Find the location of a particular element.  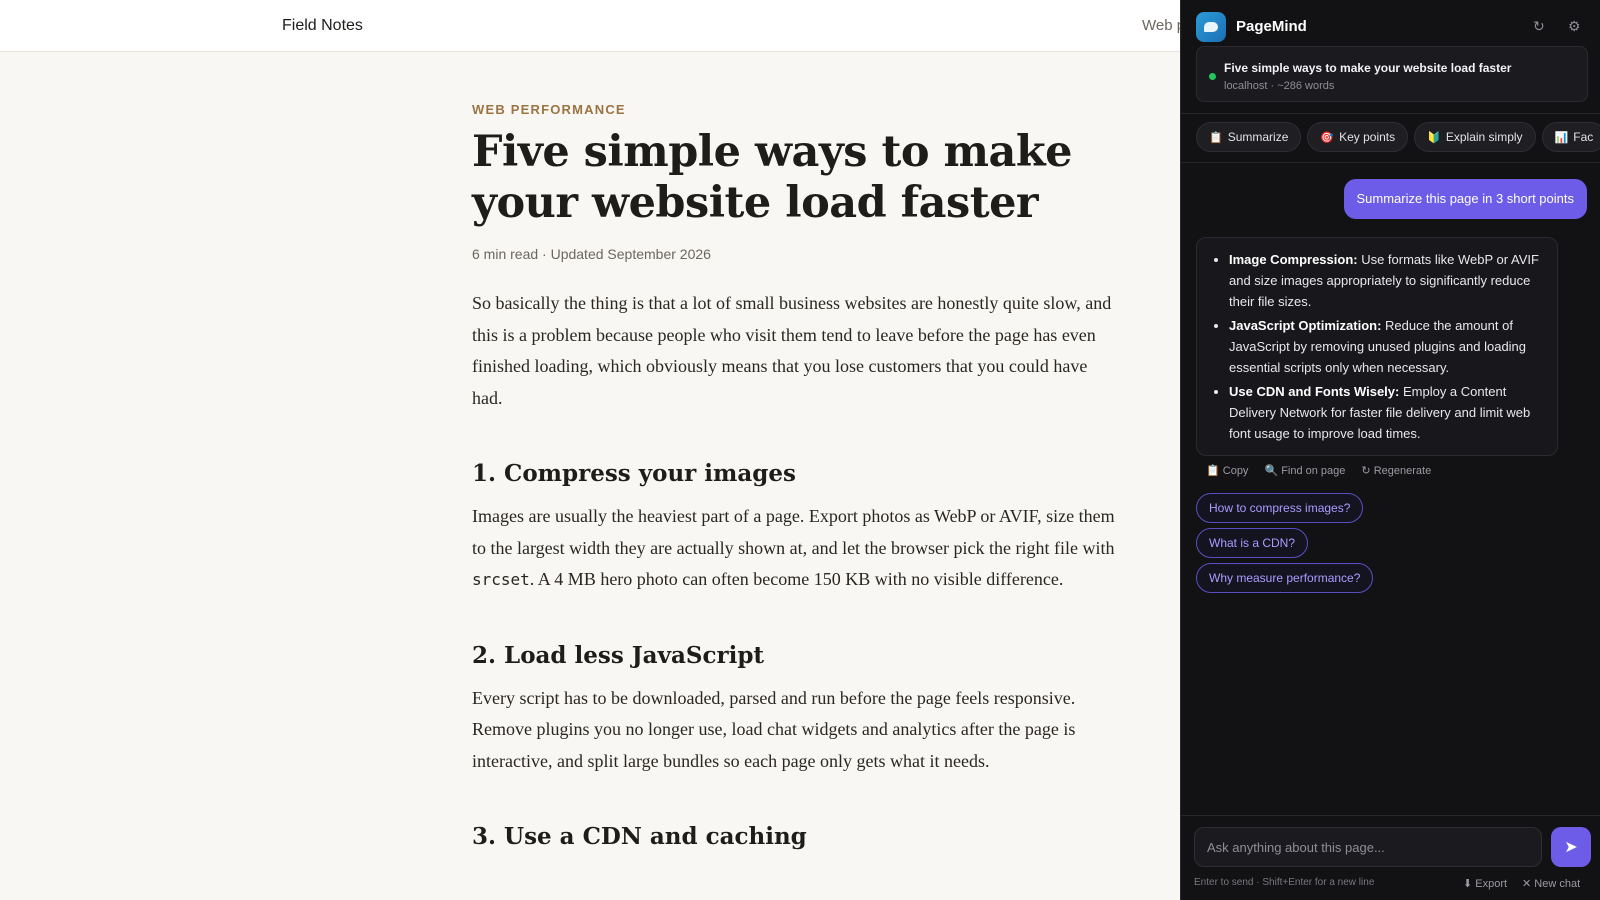

section-heading-2: 2. Load less JavaScript is located at coordinates (618, 655).